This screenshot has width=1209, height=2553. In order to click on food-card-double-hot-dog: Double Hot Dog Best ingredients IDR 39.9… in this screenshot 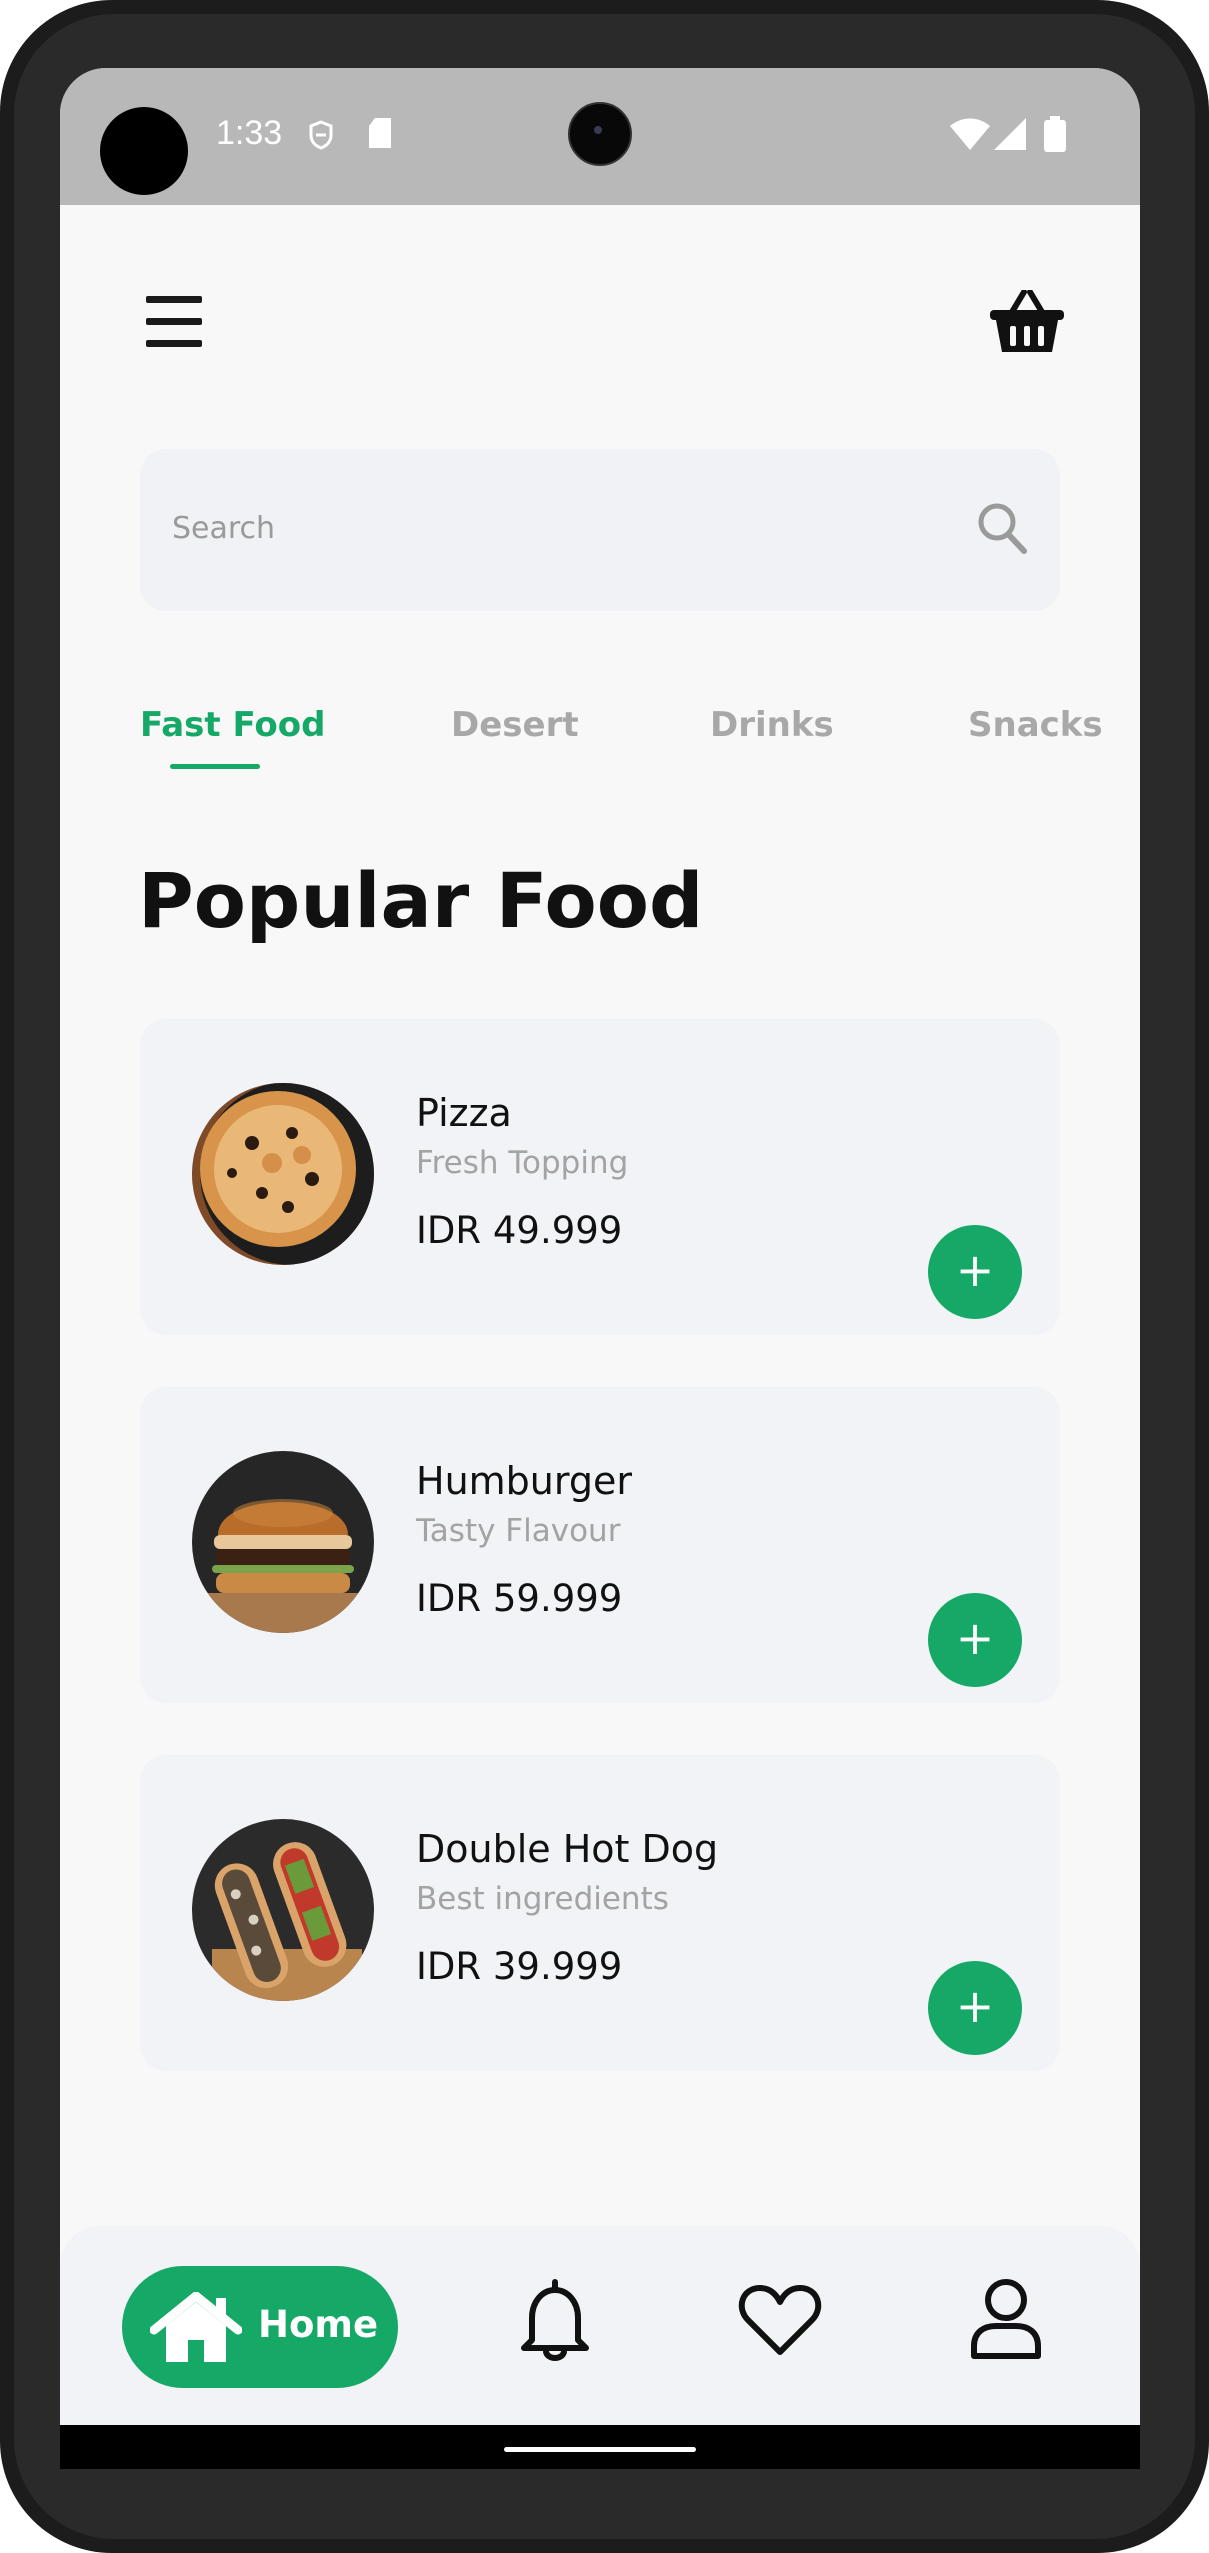, I will do `click(600, 1913)`.